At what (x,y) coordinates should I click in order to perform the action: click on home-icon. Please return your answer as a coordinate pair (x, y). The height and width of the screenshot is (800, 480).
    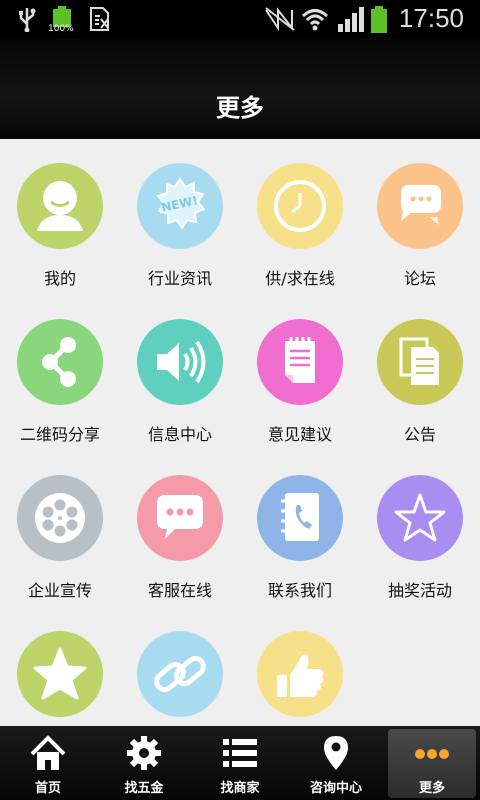
    Looking at the image, I should click on (48, 752).